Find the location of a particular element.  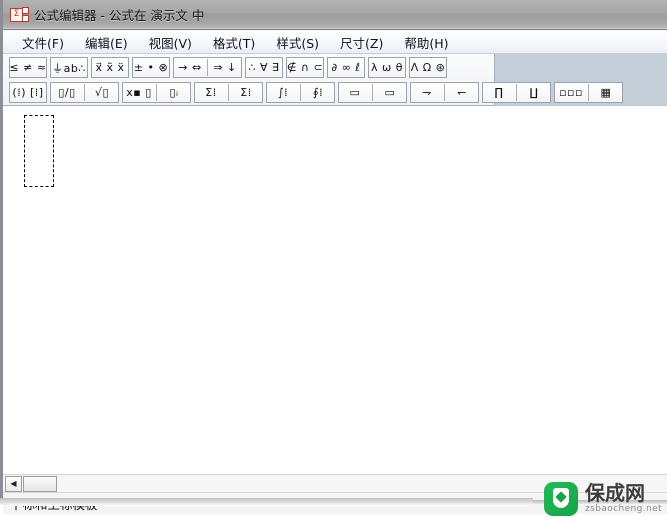

toolbar-group-embellishments: x⃗ x̃ ẍ is located at coordinates (110, 67).